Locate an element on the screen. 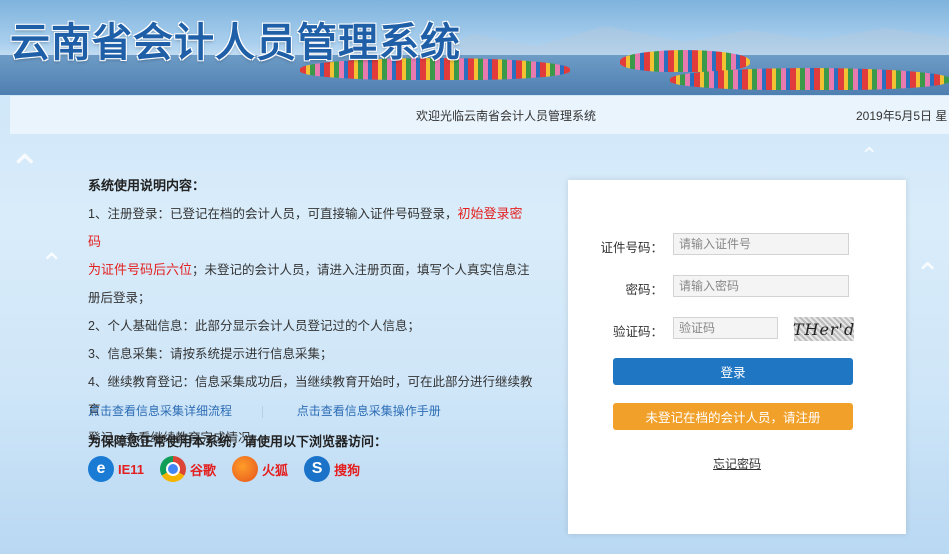  help-links: 点击查看信息采集详细流程 点击查看信息采集操作手册 is located at coordinates (264, 410).